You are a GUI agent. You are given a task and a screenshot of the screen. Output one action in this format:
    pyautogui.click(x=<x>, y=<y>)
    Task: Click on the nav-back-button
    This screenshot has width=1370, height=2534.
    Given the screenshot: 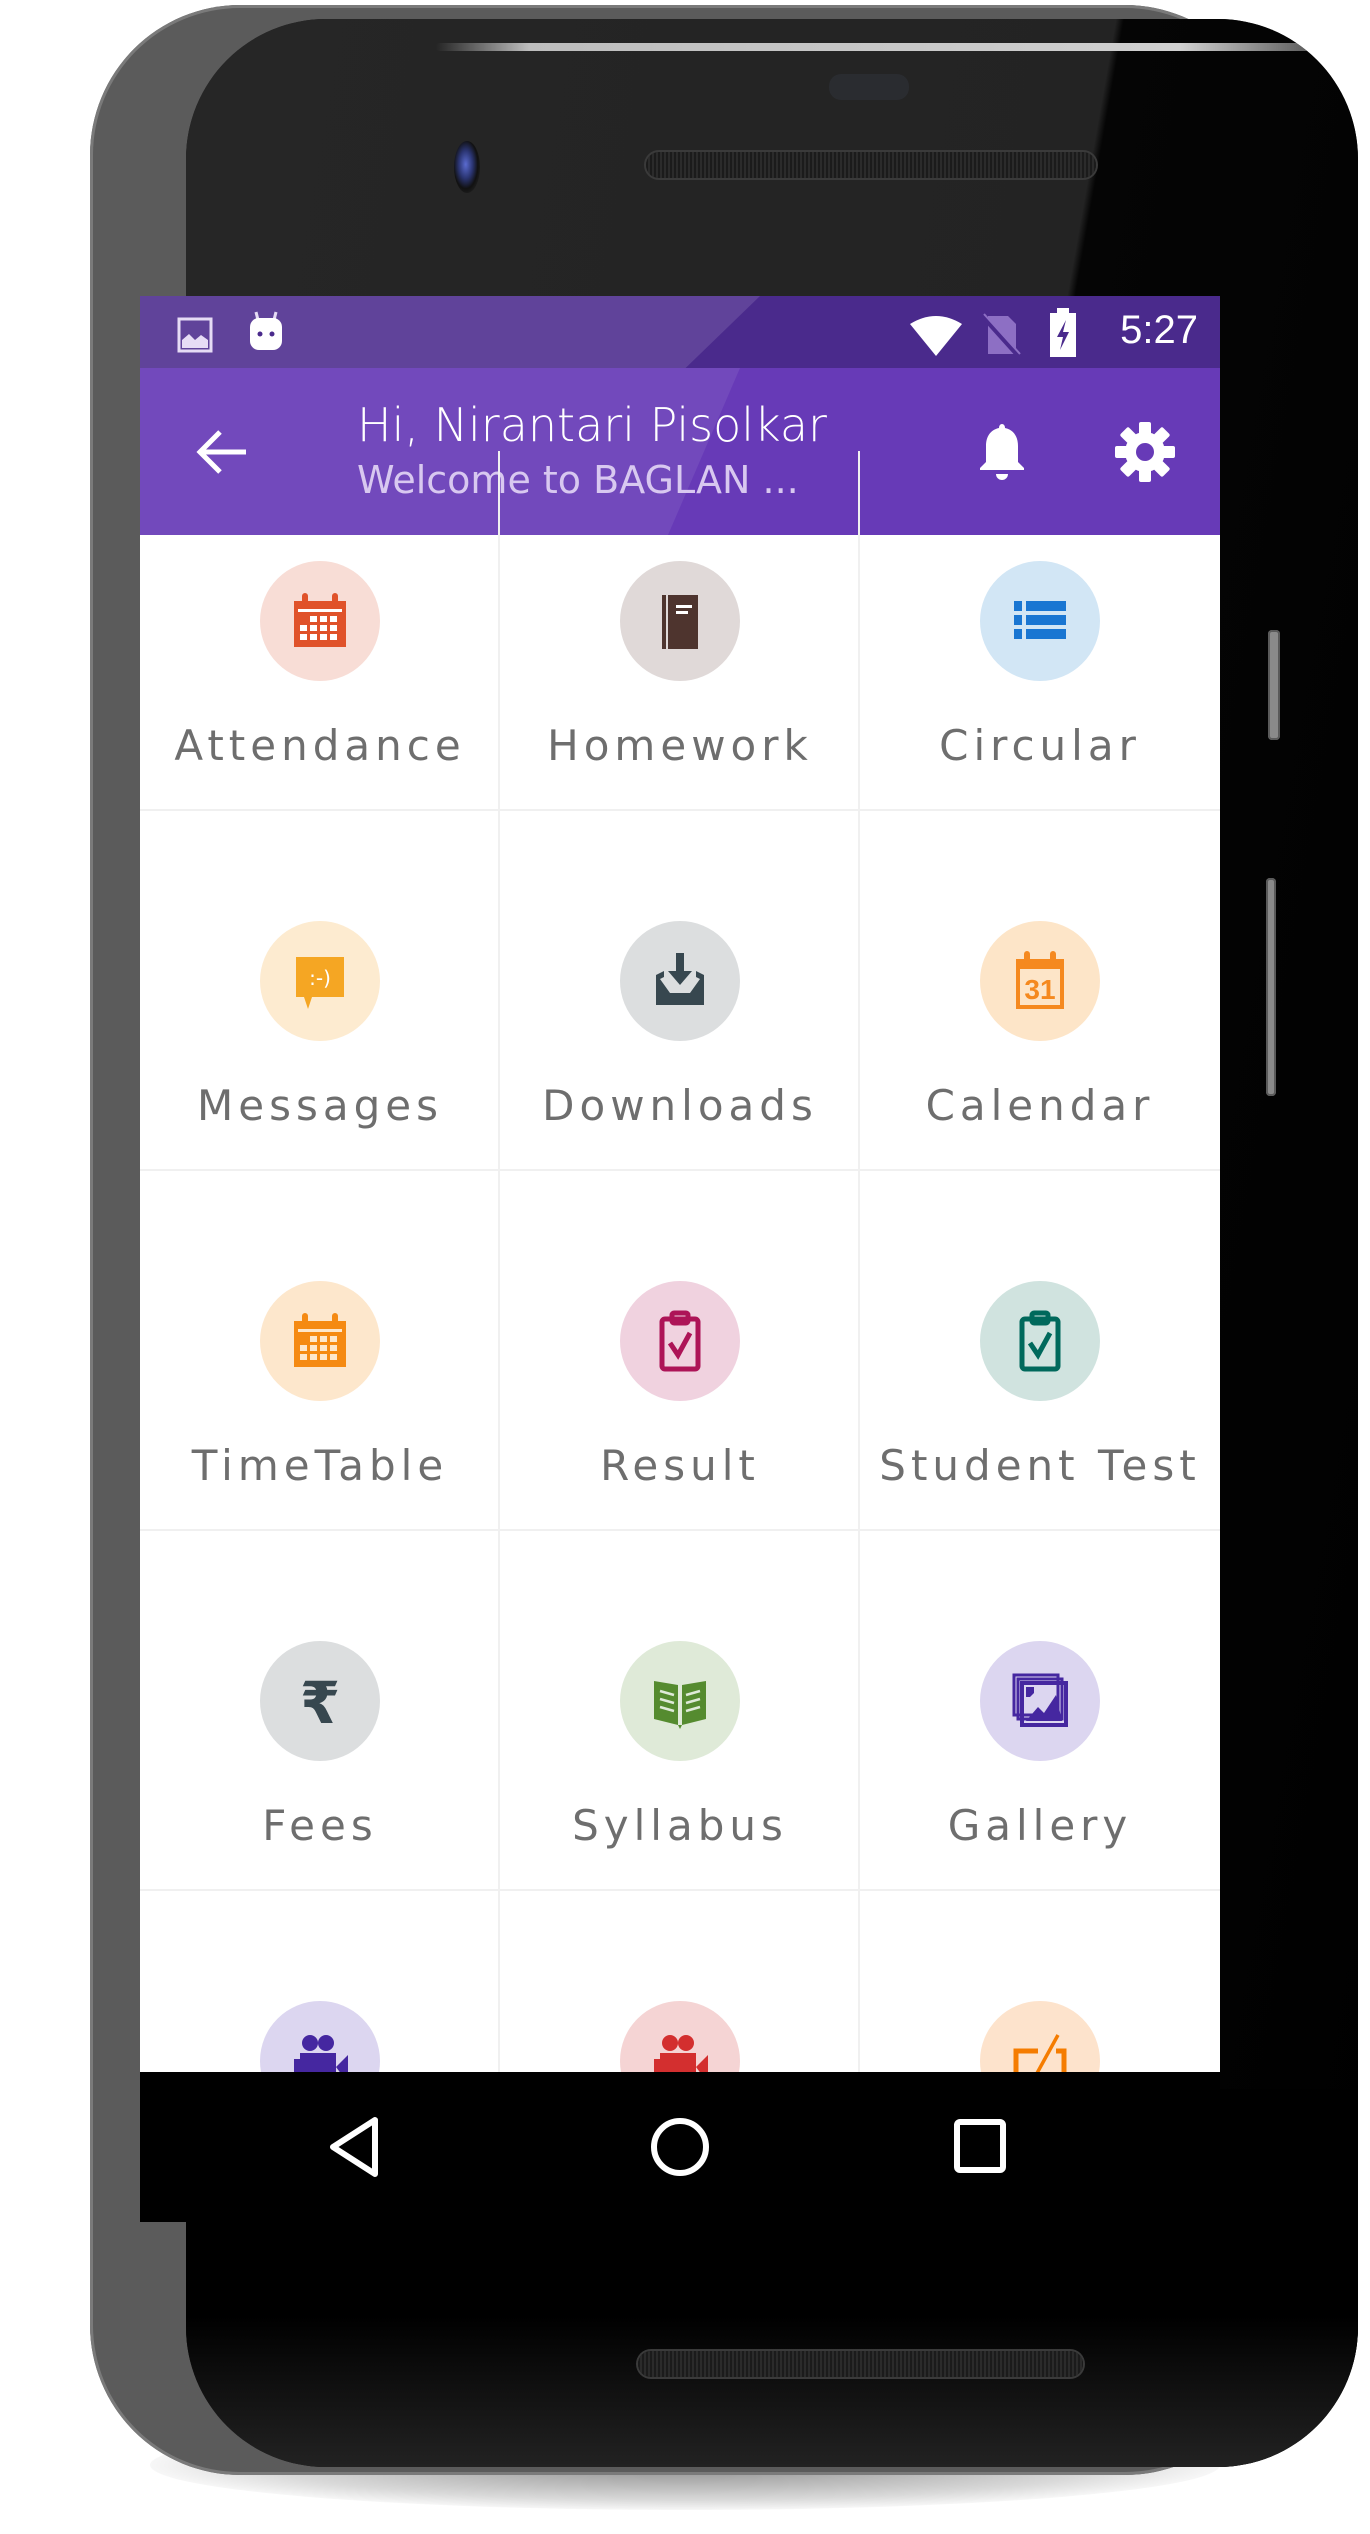 What is the action you would take?
    pyautogui.click(x=355, y=2147)
    